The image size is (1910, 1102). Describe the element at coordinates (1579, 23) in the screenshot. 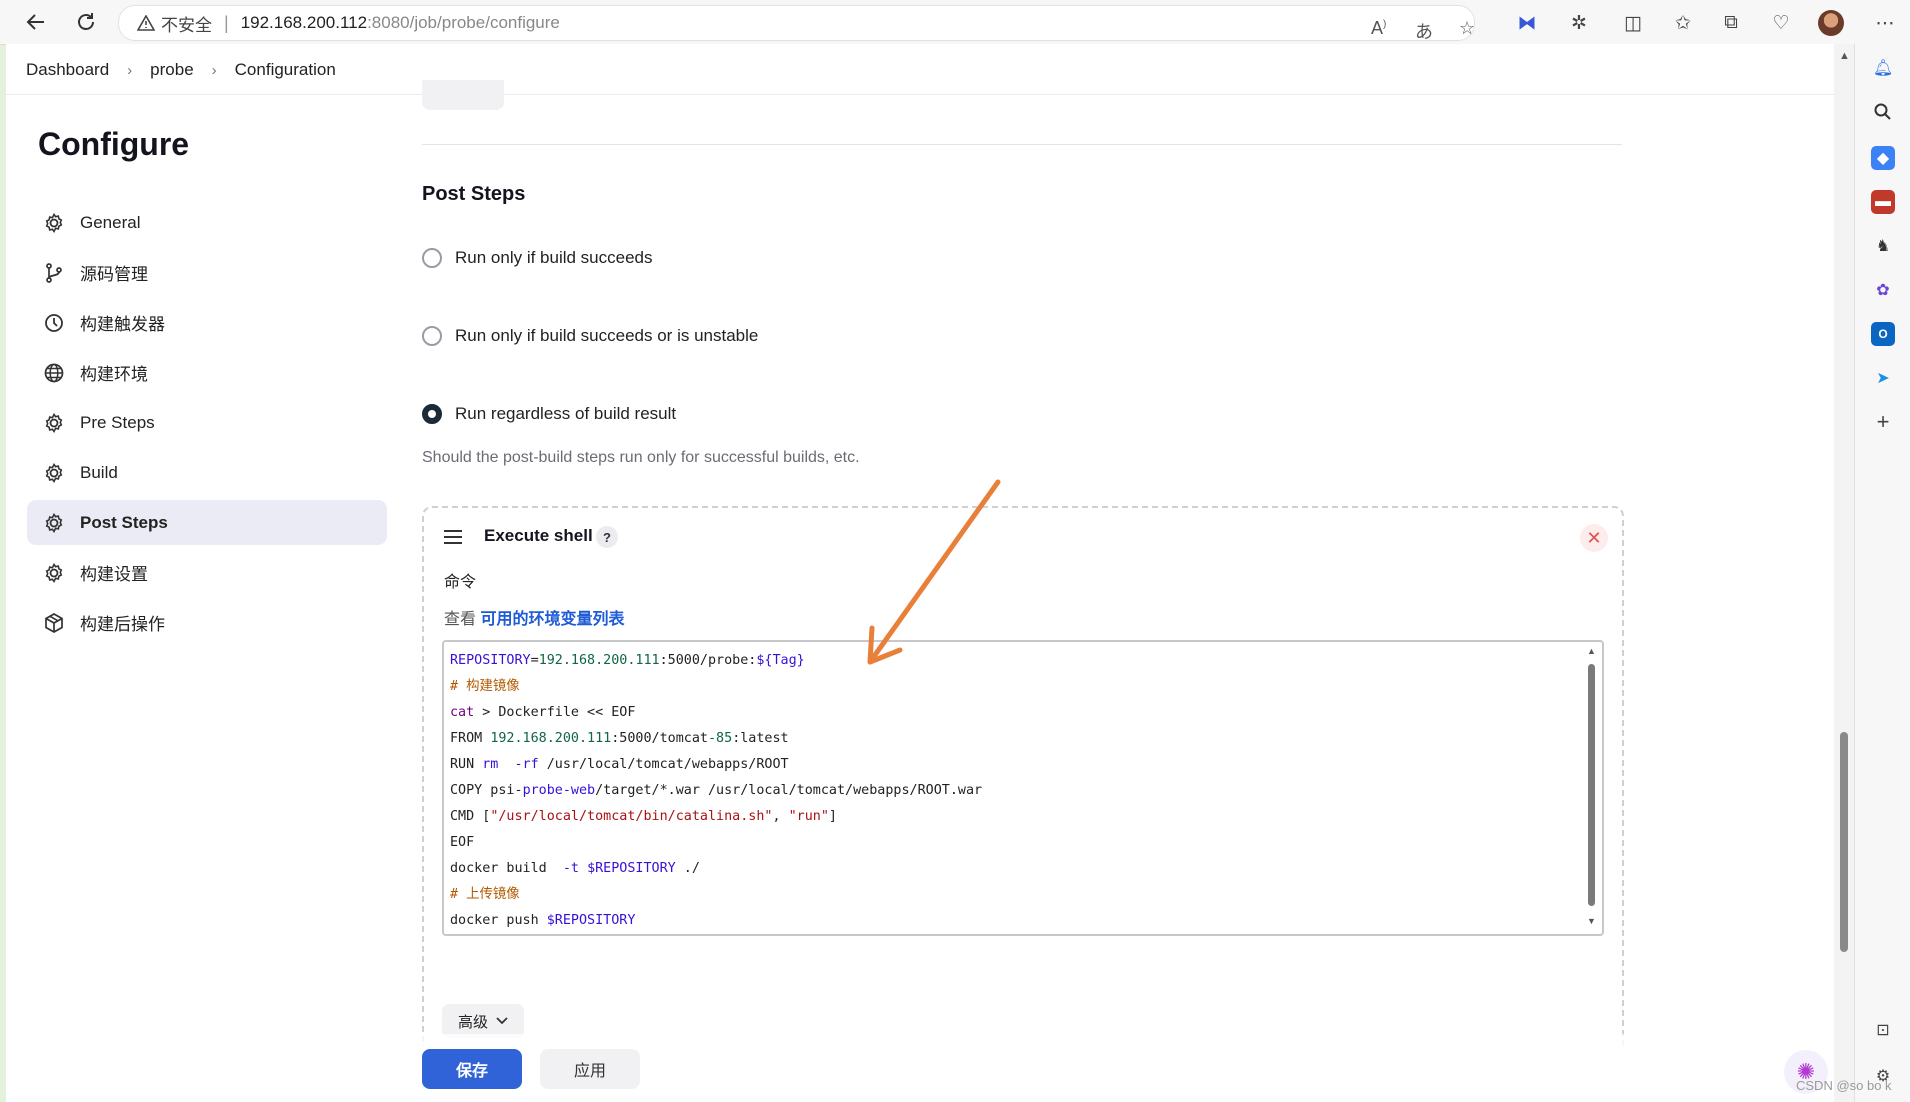

I see `extensions-icon: ✲` at that location.